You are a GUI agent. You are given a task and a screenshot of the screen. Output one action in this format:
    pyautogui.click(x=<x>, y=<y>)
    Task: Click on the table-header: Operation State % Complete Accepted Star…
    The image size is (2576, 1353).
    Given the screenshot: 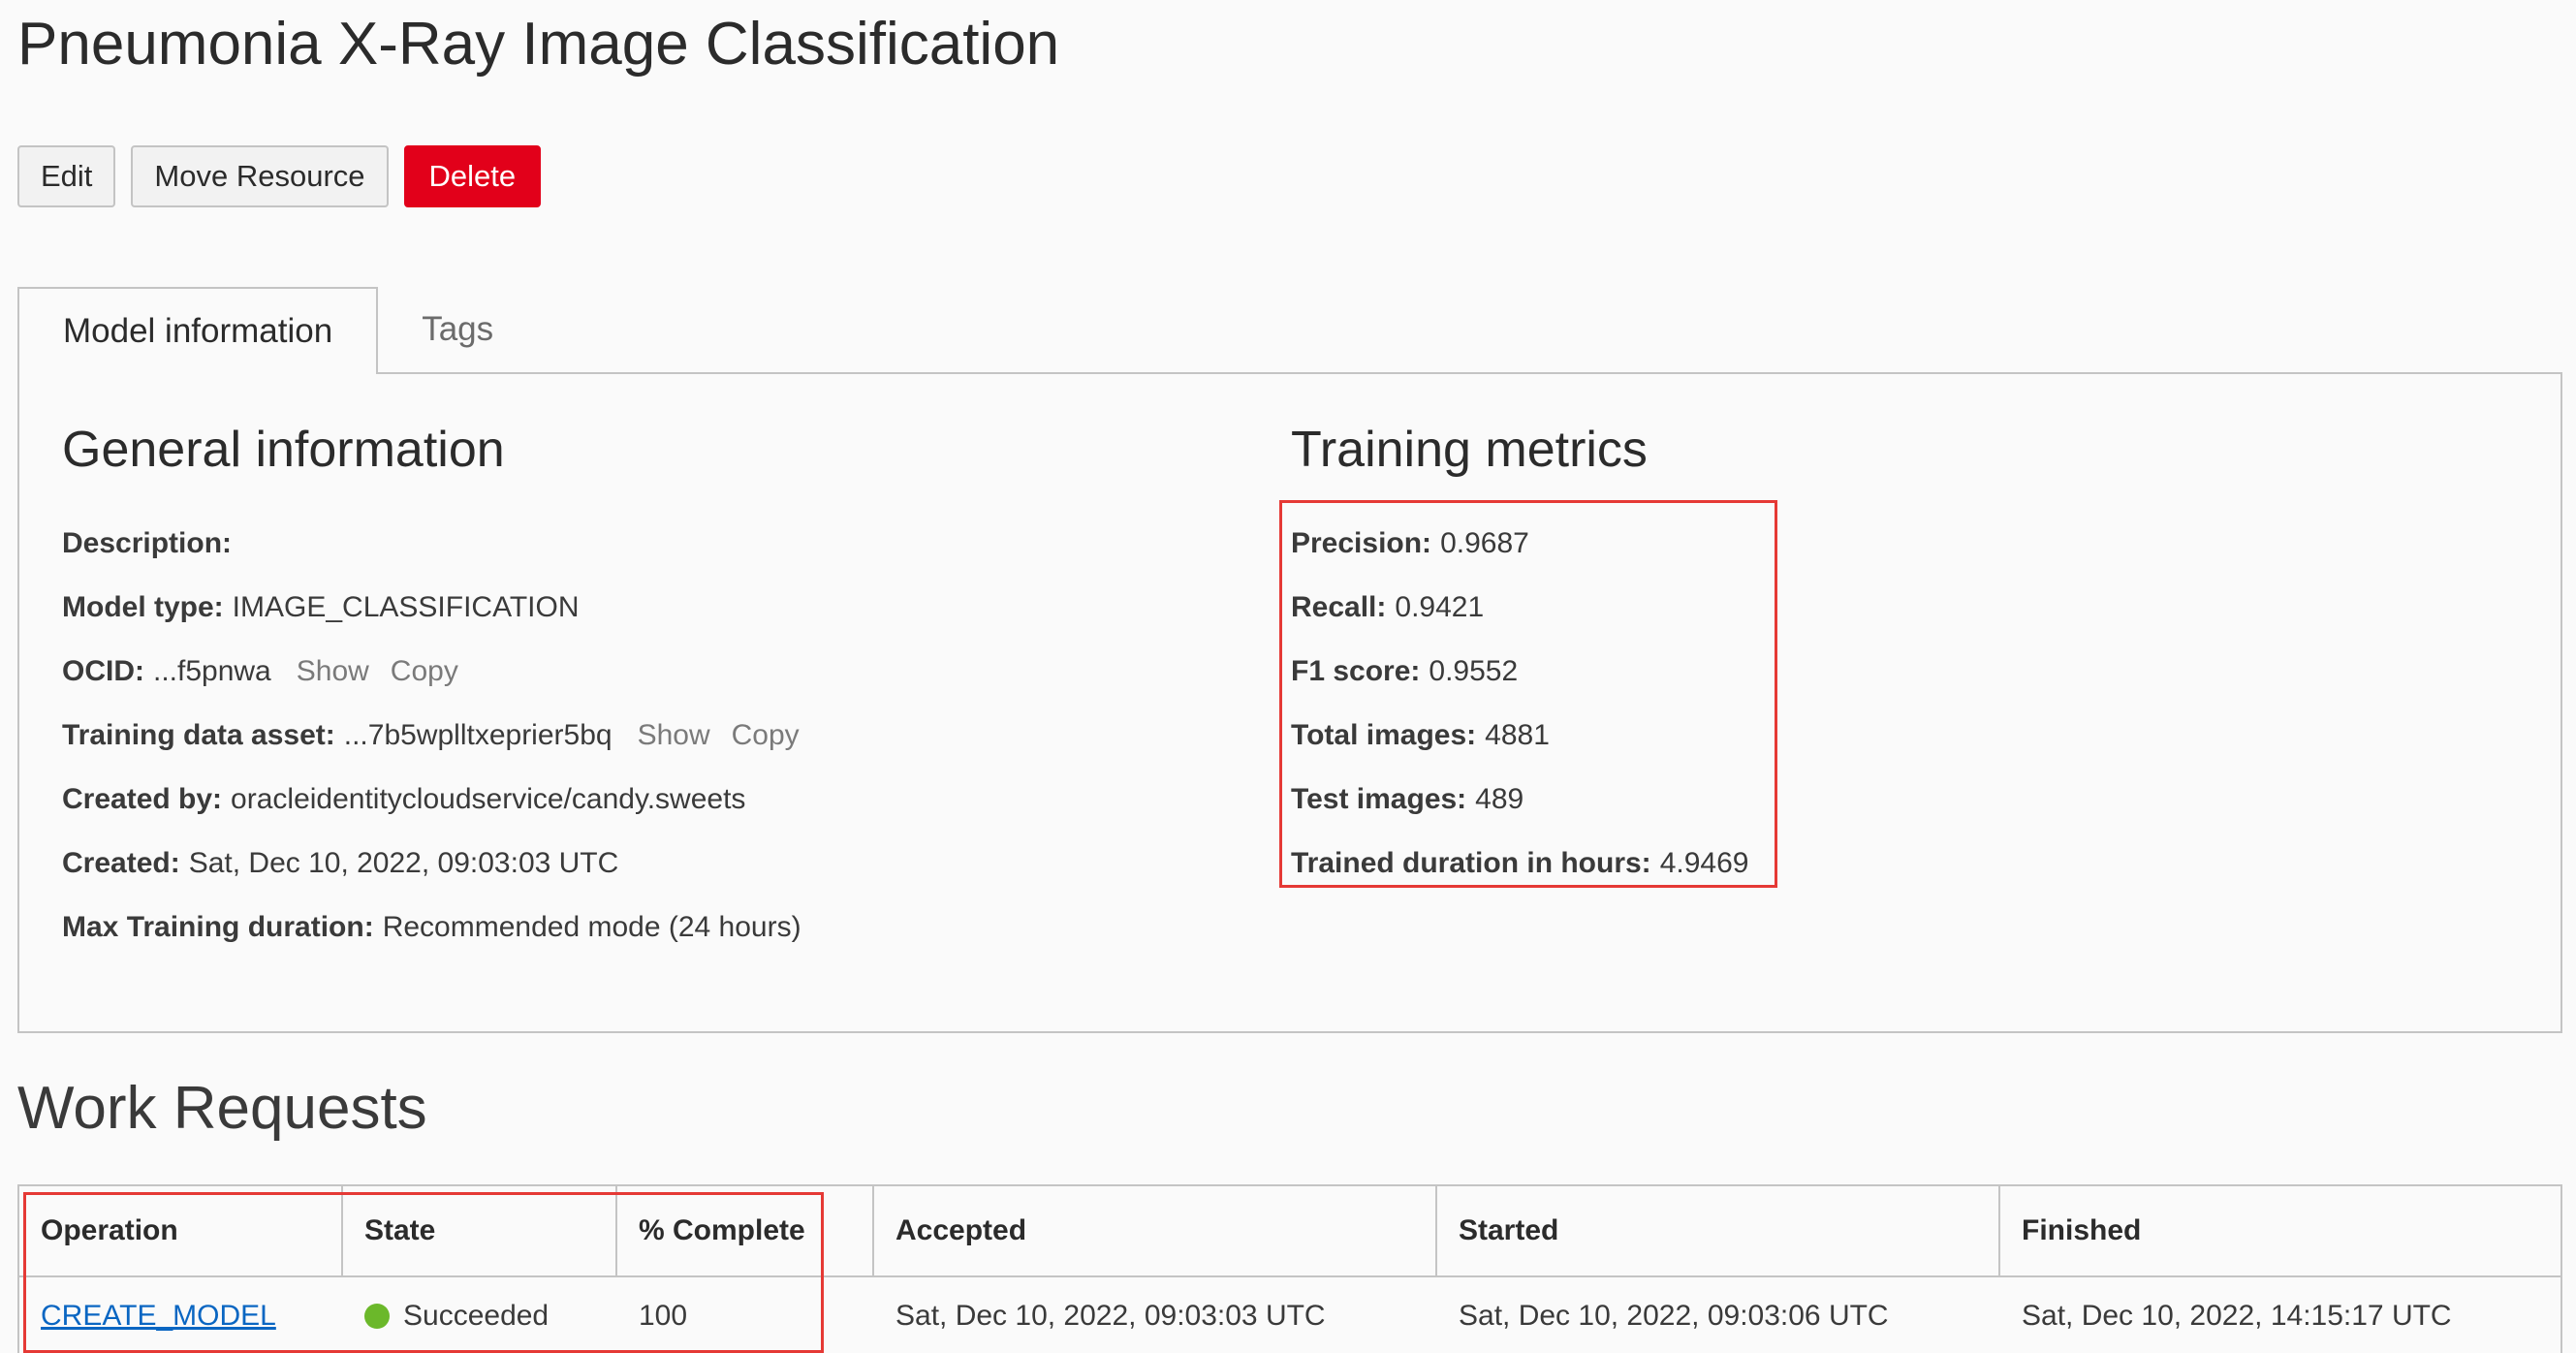 What is the action you would take?
    pyautogui.click(x=1289, y=1231)
    